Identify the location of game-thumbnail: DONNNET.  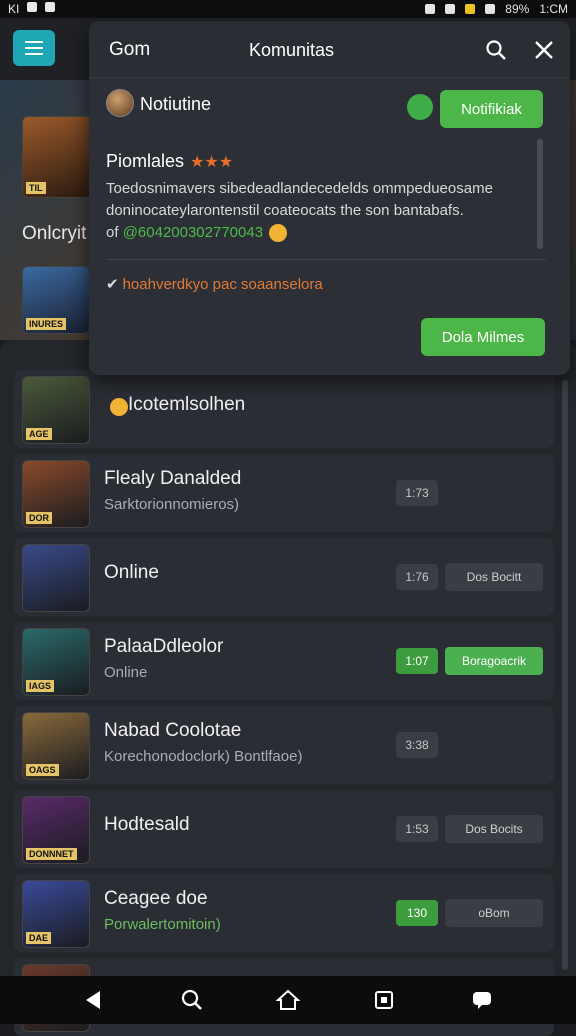
(56, 830).